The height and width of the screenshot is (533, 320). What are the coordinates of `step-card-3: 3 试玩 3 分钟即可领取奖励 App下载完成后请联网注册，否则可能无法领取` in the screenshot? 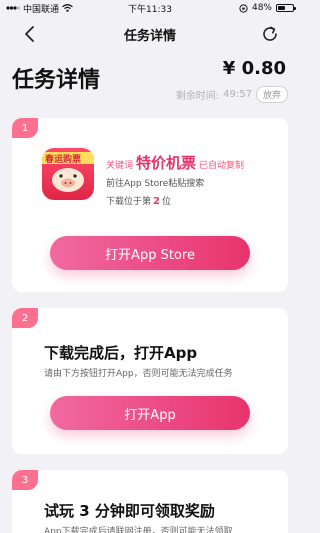 It's located at (150, 501).